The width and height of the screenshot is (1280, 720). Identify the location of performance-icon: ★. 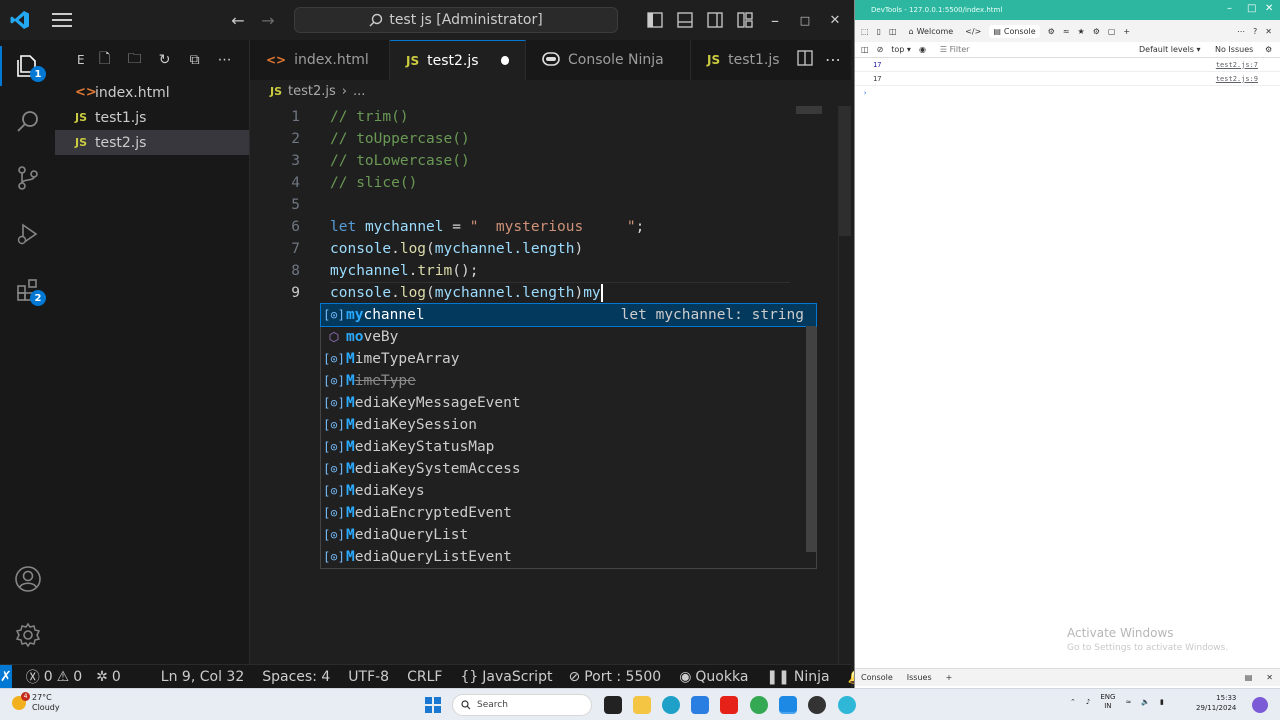
(1081, 31).